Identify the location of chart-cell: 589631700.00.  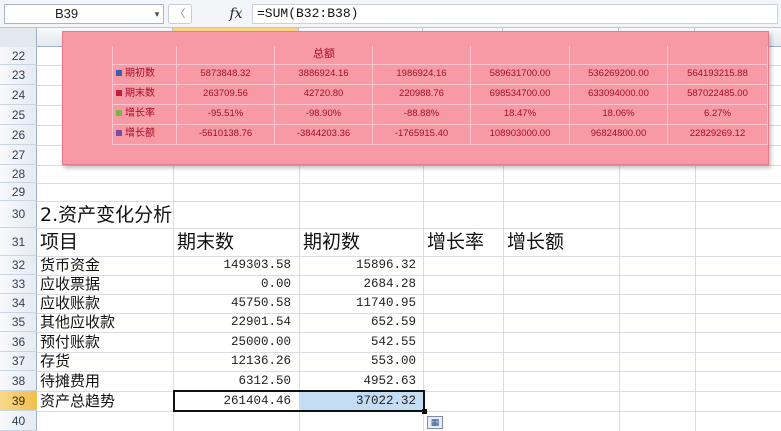
(520, 73).